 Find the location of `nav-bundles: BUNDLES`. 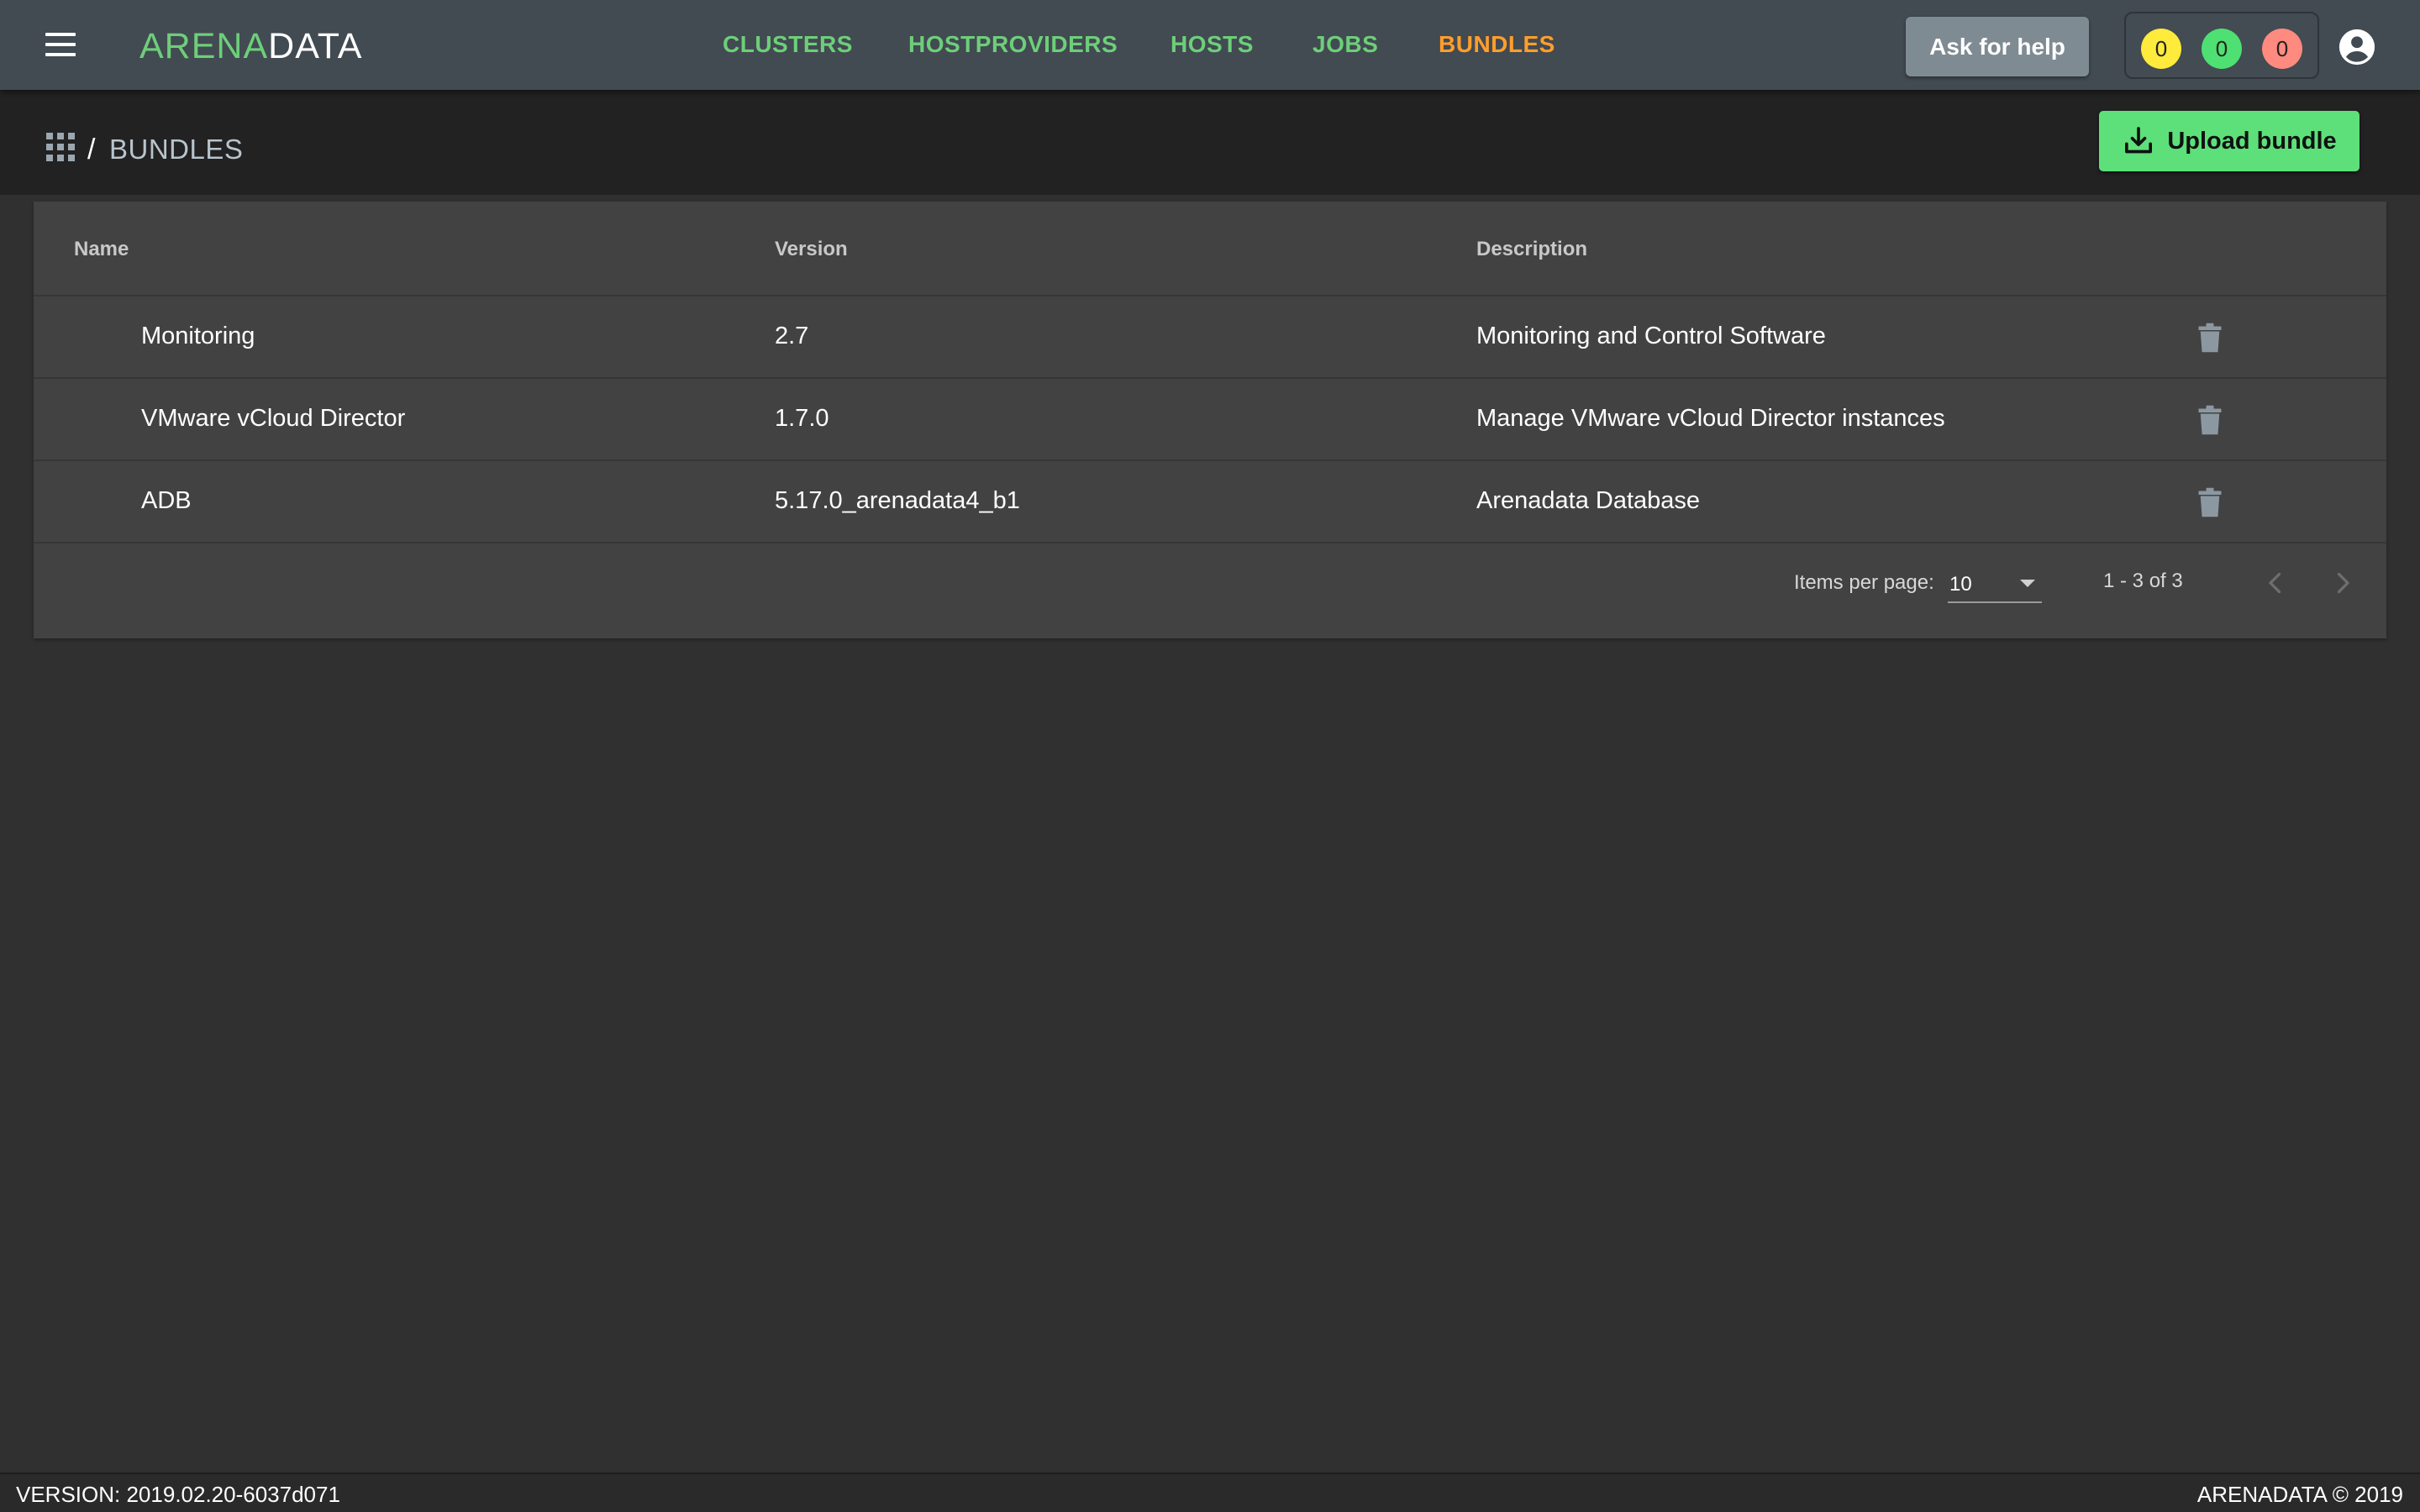

nav-bundles: BUNDLES is located at coordinates (1497, 44).